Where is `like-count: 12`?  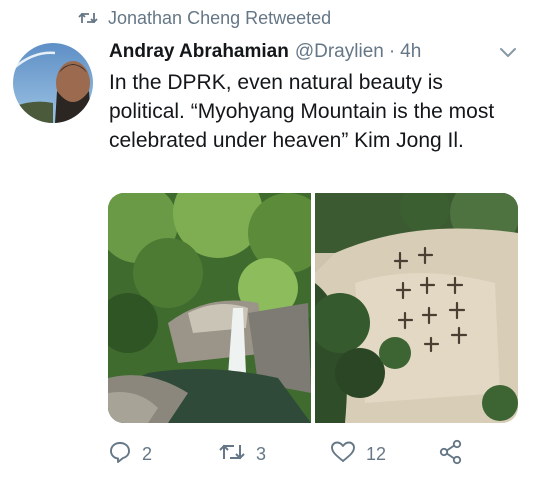 like-count: 12 is located at coordinates (376, 453).